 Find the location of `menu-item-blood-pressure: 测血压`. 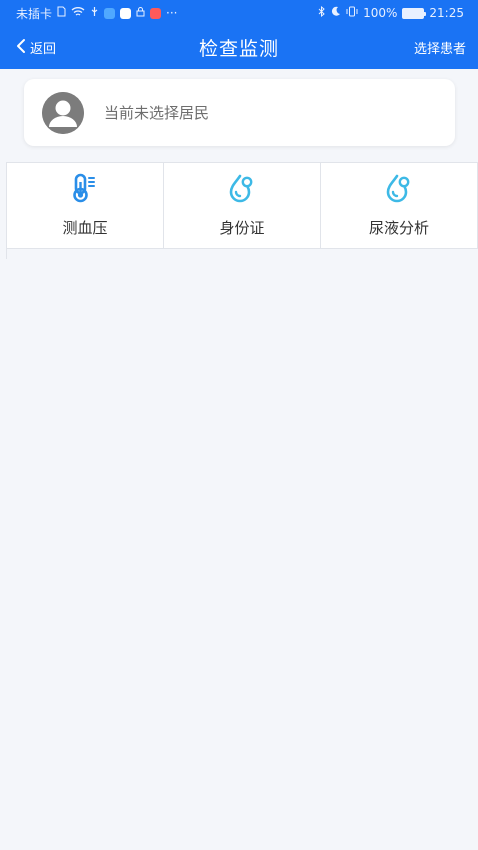

menu-item-blood-pressure: 测血压 is located at coordinates (84, 205).